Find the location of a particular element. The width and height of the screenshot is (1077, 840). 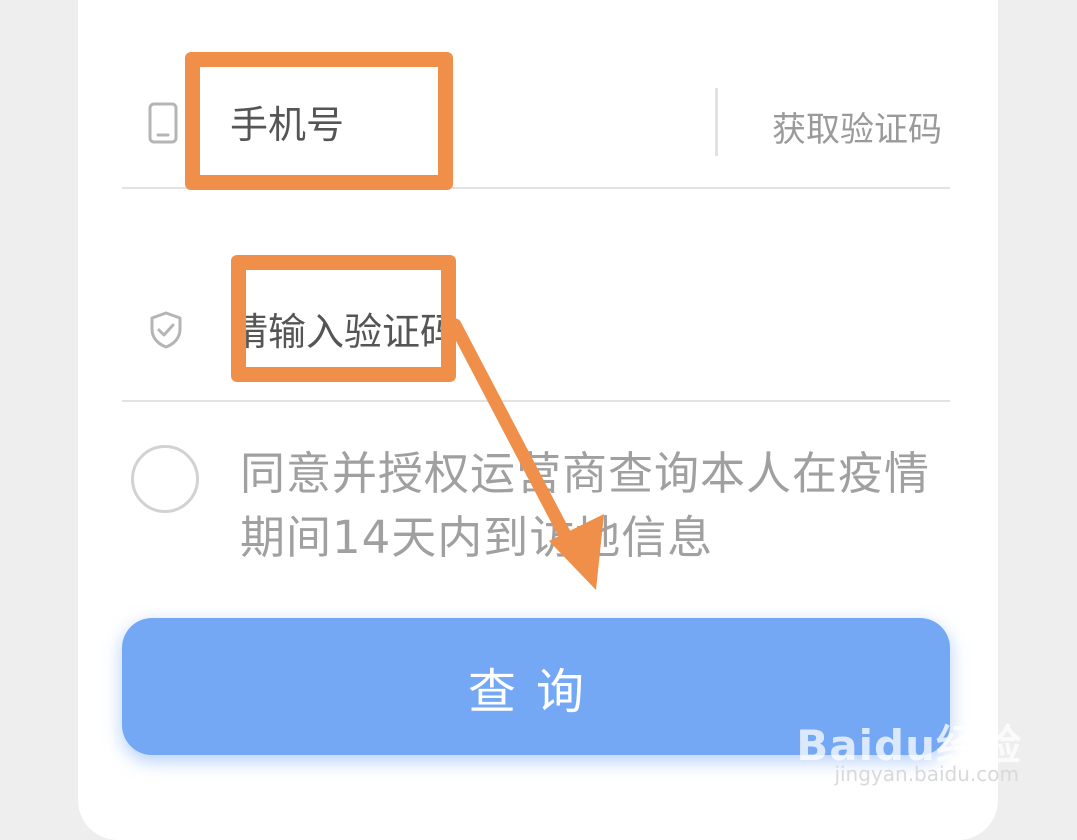

shield-check-icon is located at coordinates (166, 330).